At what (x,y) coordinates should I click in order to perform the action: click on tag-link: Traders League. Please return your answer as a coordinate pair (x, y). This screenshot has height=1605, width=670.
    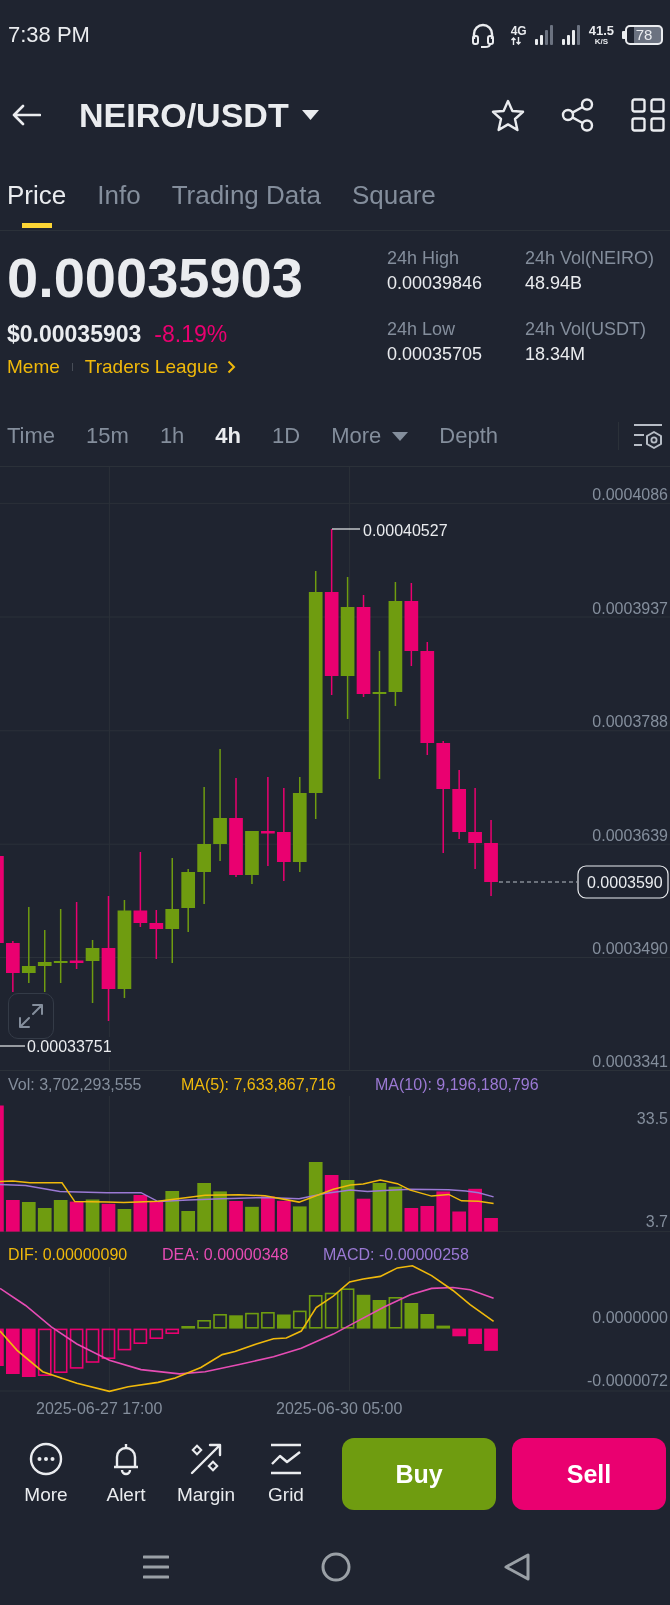
    Looking at the image, I should click on (160, 367).